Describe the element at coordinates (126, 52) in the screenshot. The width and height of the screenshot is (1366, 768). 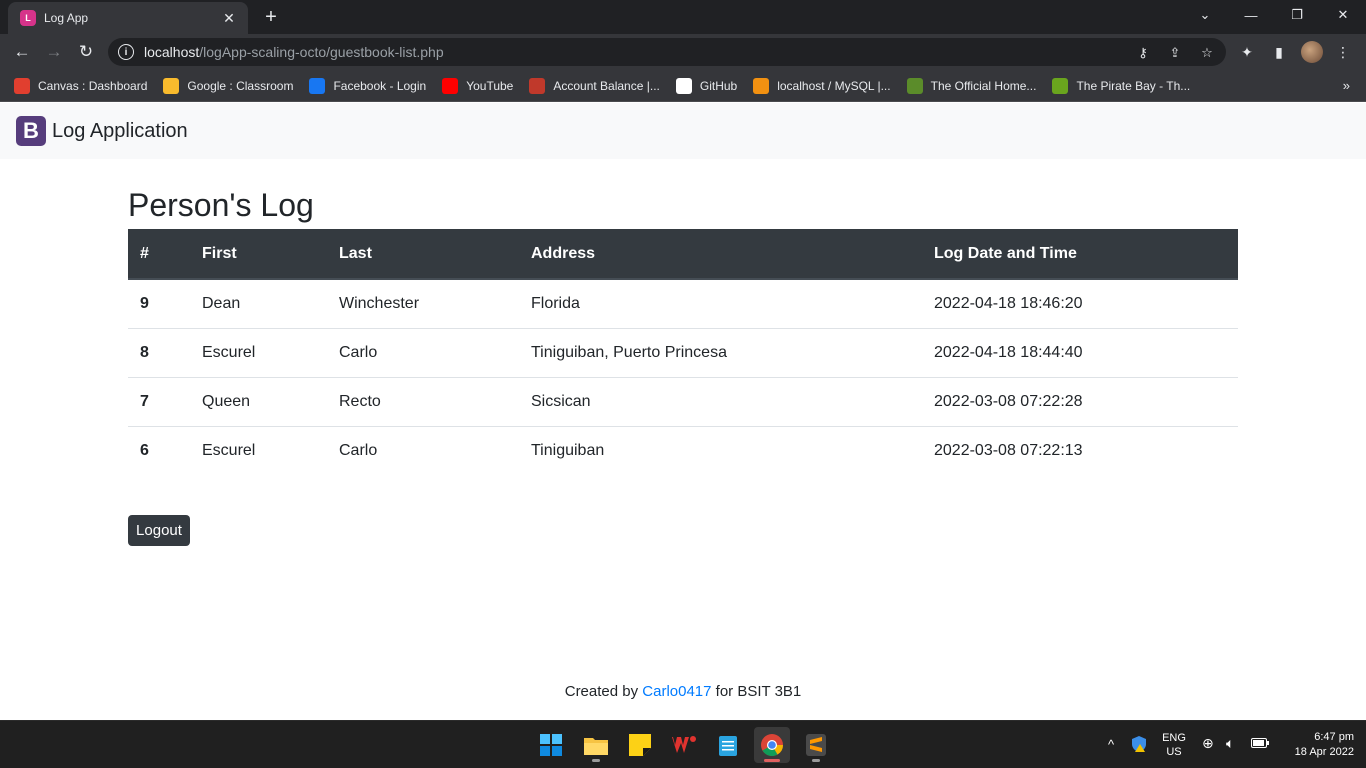
I see `site-info-icon: i` at that location.